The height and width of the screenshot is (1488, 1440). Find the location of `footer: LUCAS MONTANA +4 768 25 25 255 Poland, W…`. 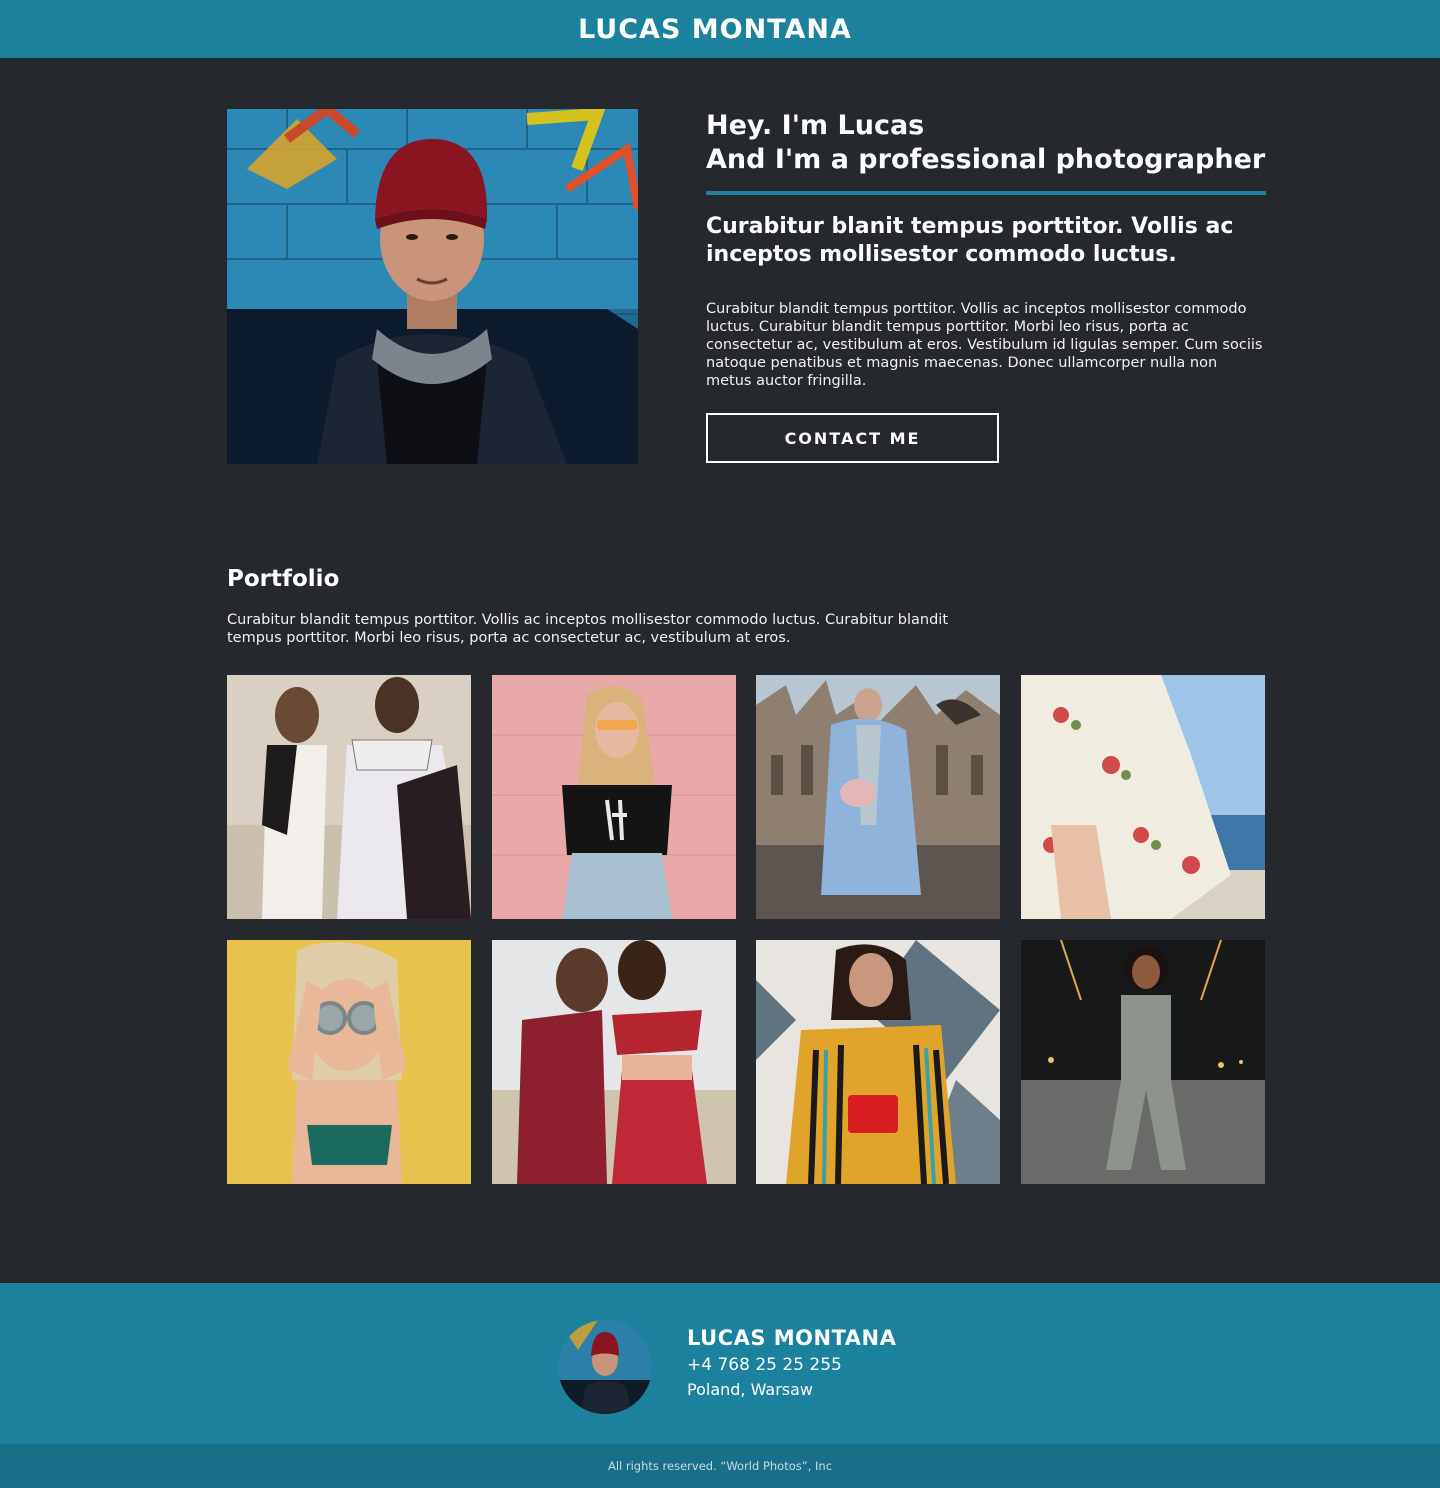

footer: LUCAS MONTANA +4 768 25 25 255 Poland, W… is located at coordinates (720, 1363).